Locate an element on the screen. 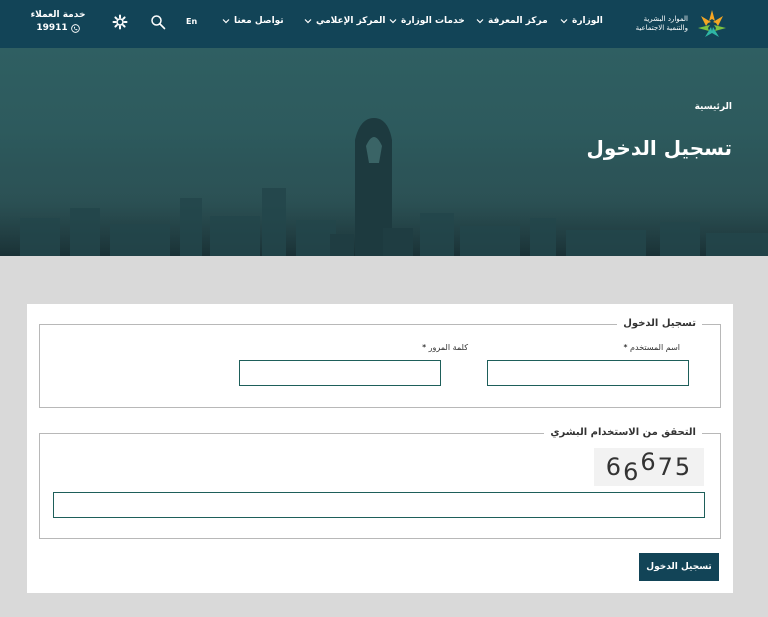  nav-knowledge-center: مركز المعرفة is located at coordinates (512, 21).